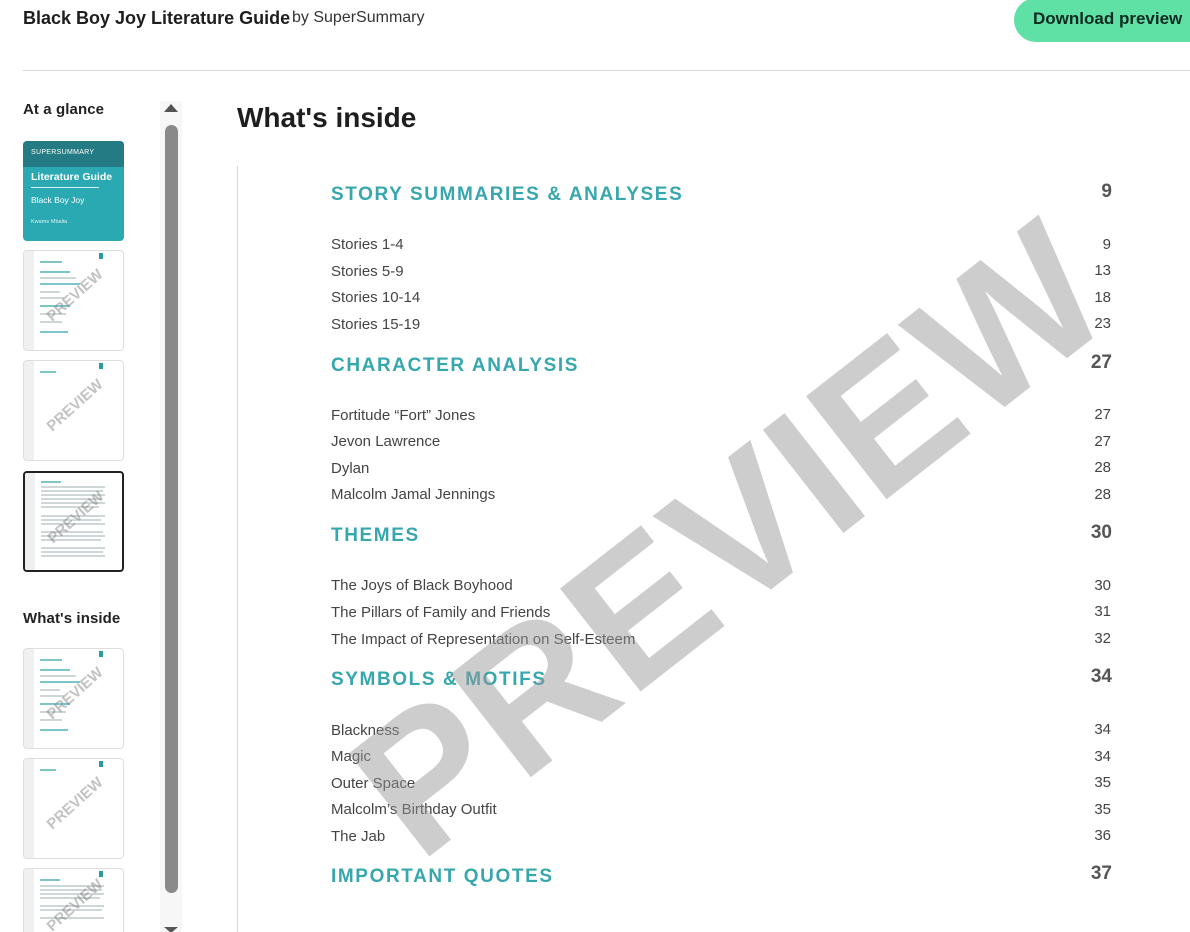 The image size is (1190, 932). Describe the element at coordinates (237, 549) in the screenshot. I see `toc-frame-border` at that location.